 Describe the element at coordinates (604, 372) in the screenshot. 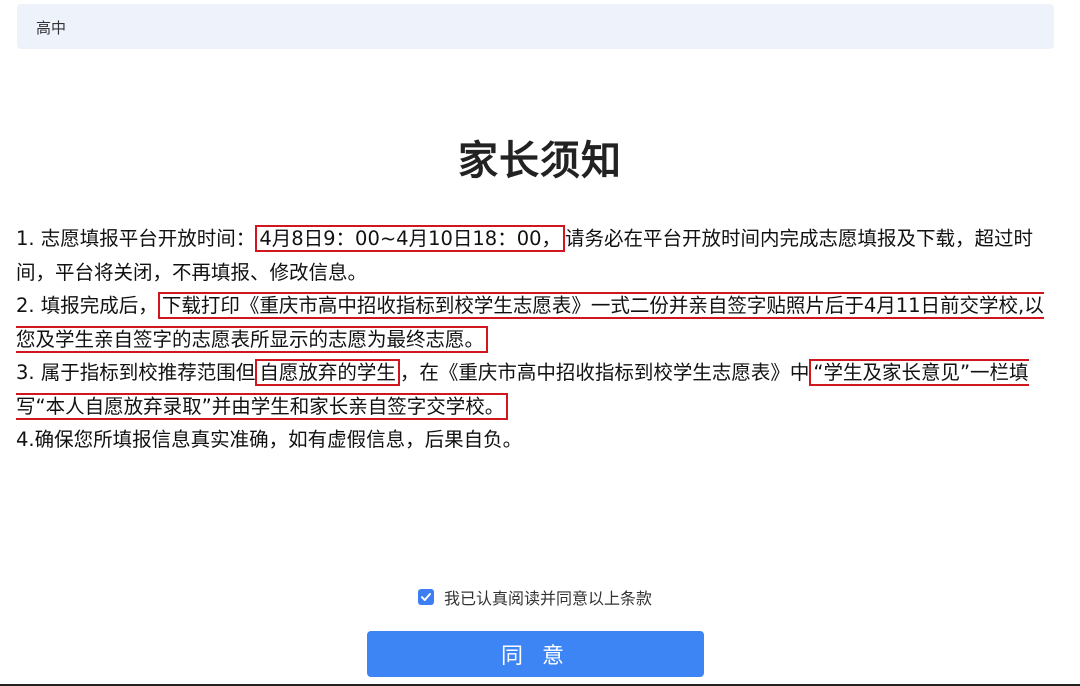

I see `notice-item-3-middle: ，在《重庆市高中招收指标到校学生志愿表》中` at that location.